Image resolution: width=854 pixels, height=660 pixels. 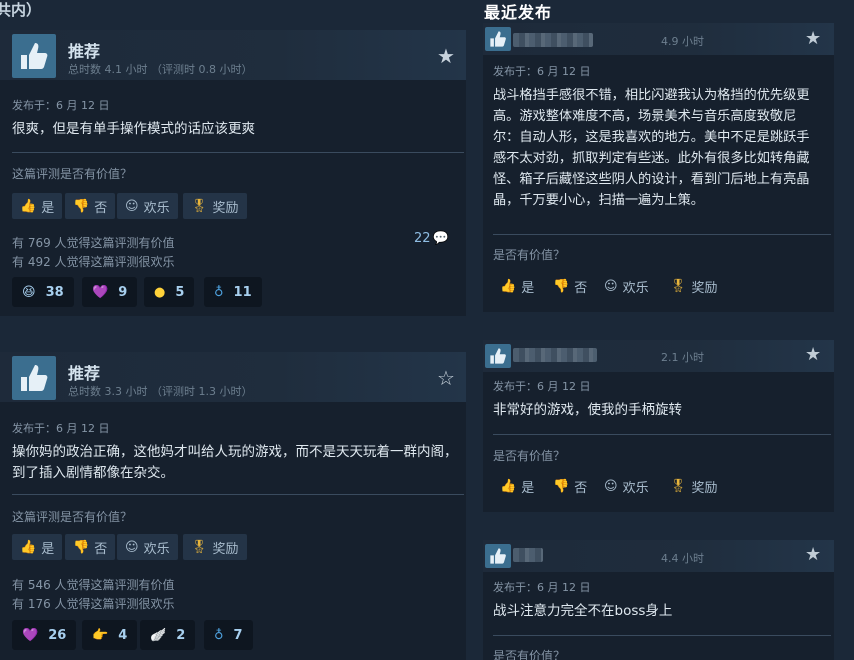 I want to click on award-badge: ♁ 7, so click(x=228, y=635).